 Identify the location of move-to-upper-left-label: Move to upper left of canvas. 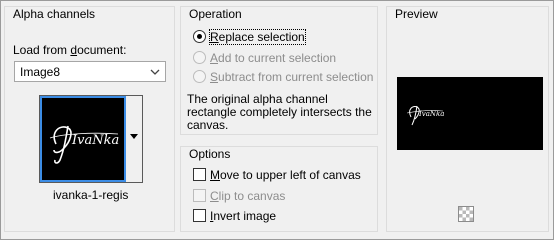
(285, 175).